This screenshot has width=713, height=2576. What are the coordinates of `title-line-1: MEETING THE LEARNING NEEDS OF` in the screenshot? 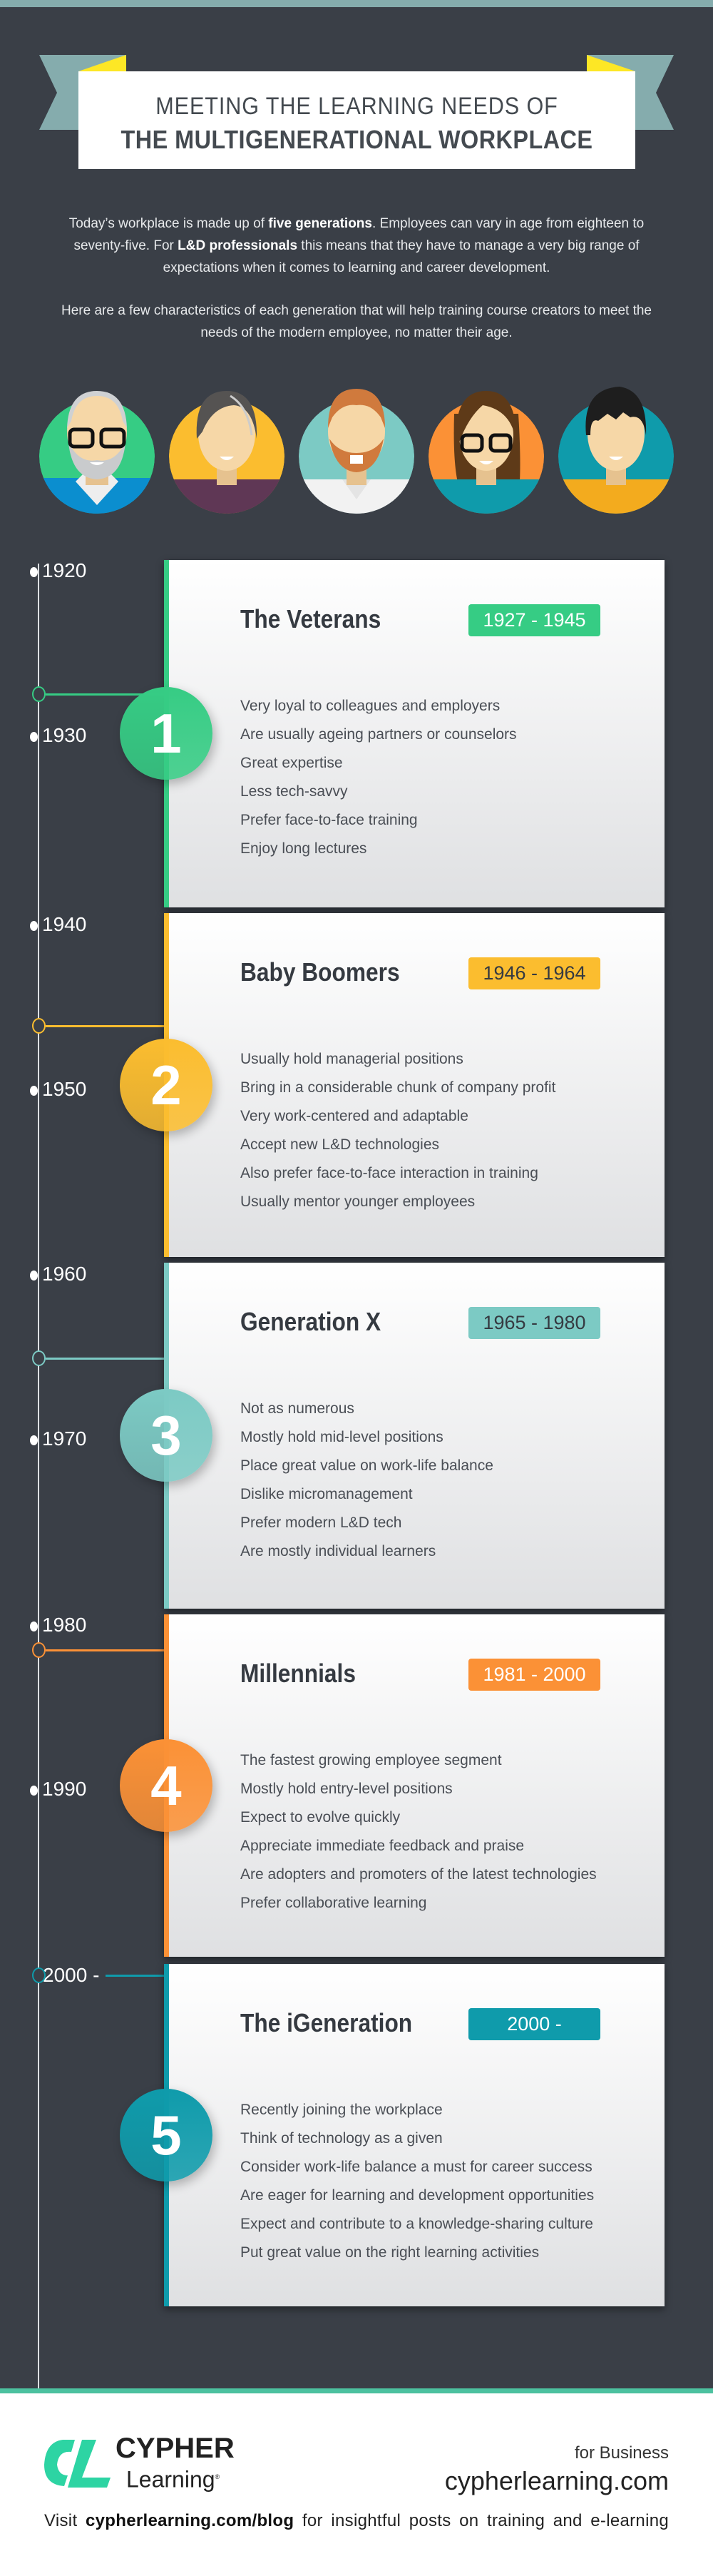 It's located at (356, 106).